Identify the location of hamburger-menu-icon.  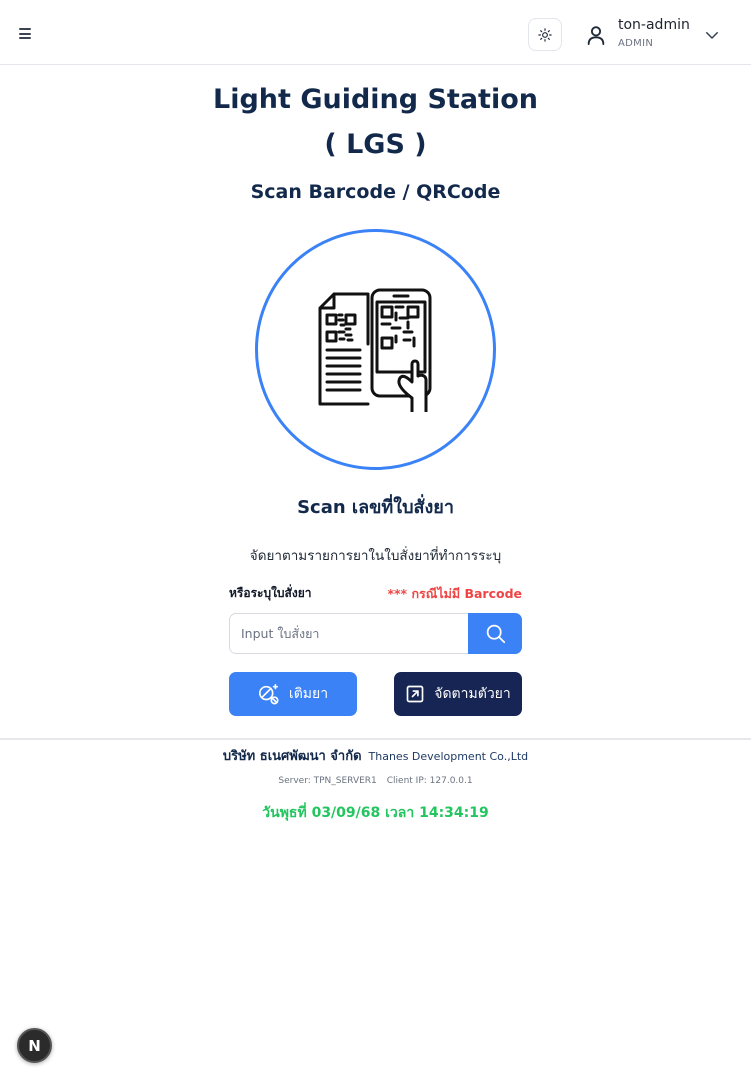
(25, 33).